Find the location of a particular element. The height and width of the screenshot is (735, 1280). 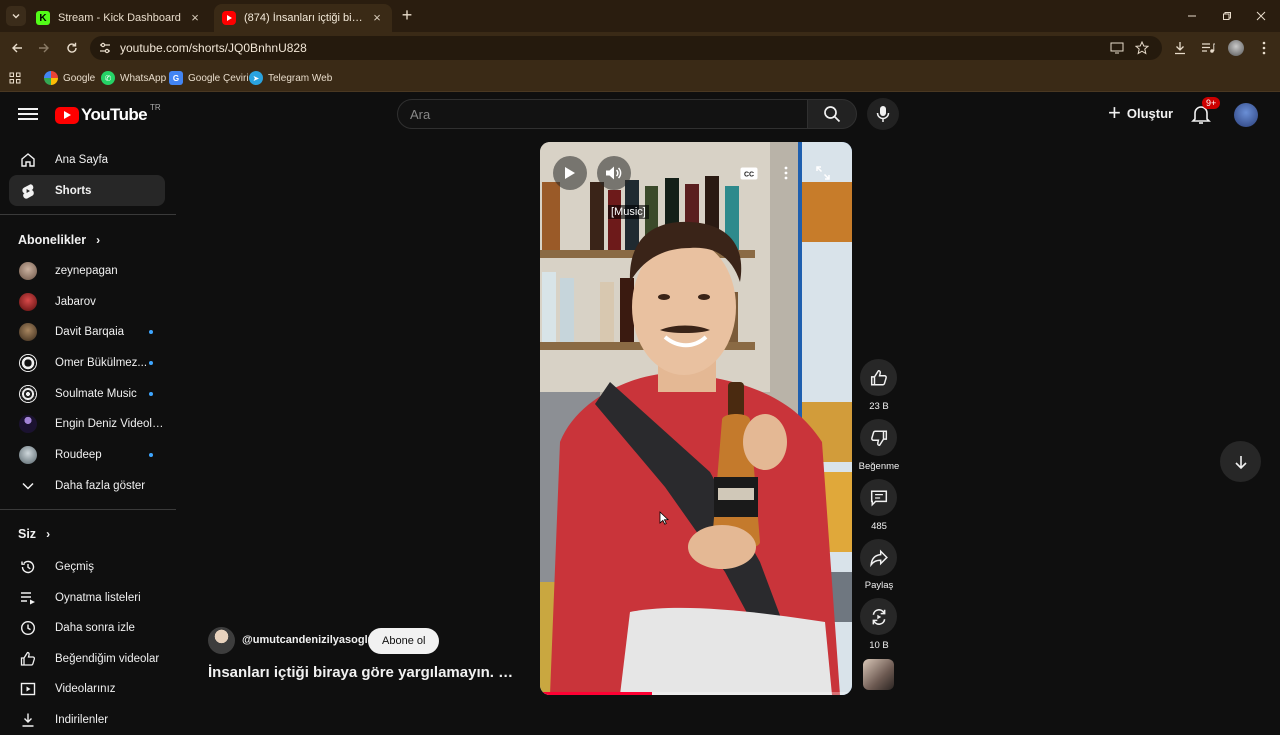

sidebar-subscription: Roudeep is located at coordinates (87, 454).